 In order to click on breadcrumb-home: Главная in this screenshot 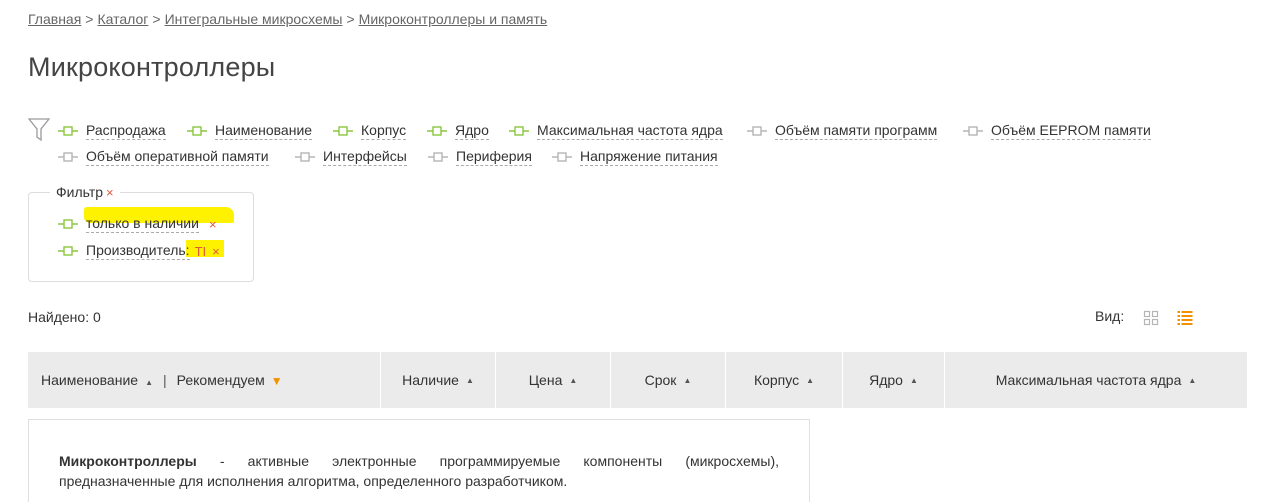, I will do `click(54, 19)`.